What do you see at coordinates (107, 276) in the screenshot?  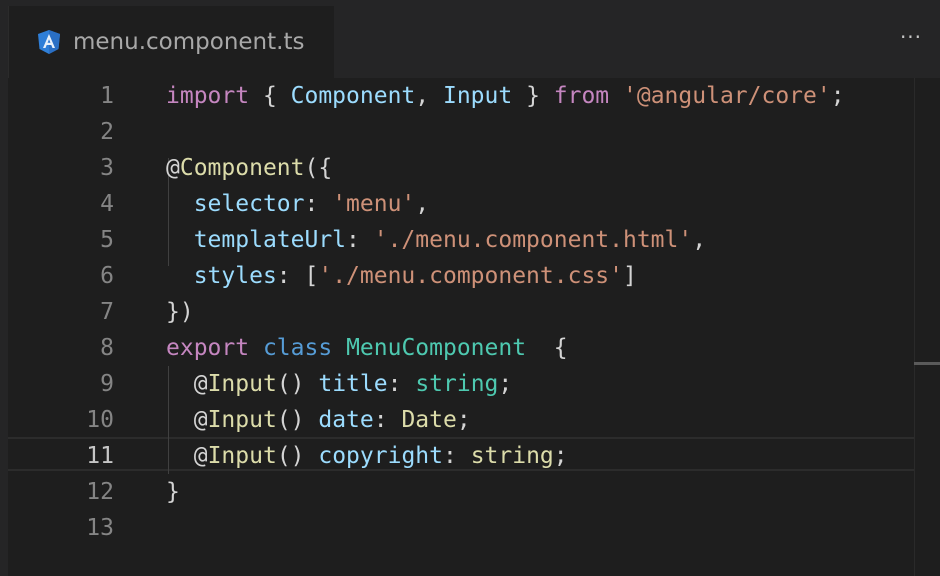 I see `line-number: 6` at bounding box center [107, 276].